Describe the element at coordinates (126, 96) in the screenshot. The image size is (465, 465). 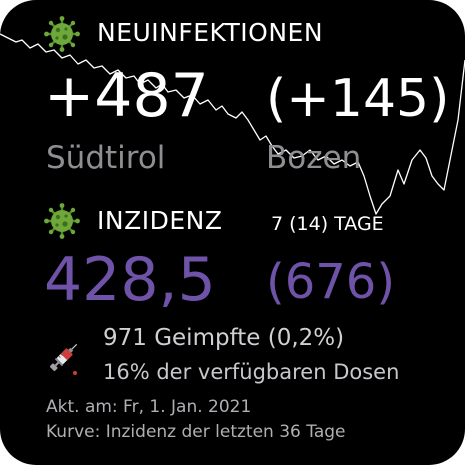
I see `suedtirol-new-infections: +487` at that location.